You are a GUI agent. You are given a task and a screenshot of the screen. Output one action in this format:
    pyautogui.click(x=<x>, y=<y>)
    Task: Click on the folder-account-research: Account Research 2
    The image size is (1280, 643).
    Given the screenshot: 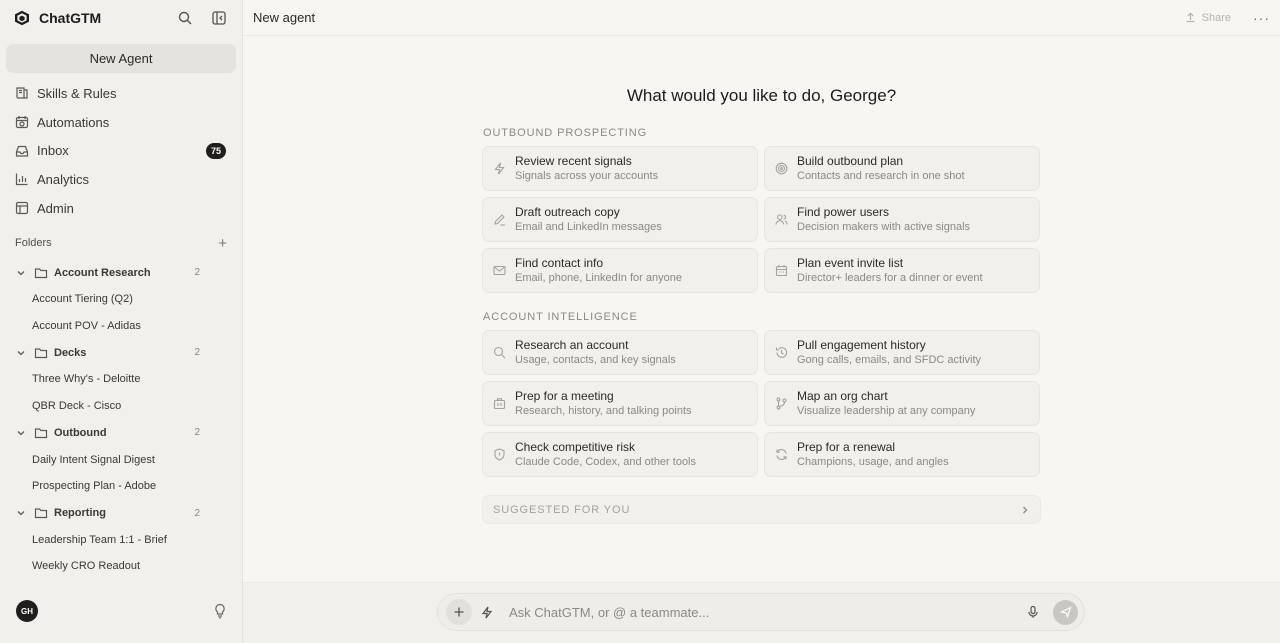 What is the action you would take?
    pyautogui.click(x=121, y=272)
    